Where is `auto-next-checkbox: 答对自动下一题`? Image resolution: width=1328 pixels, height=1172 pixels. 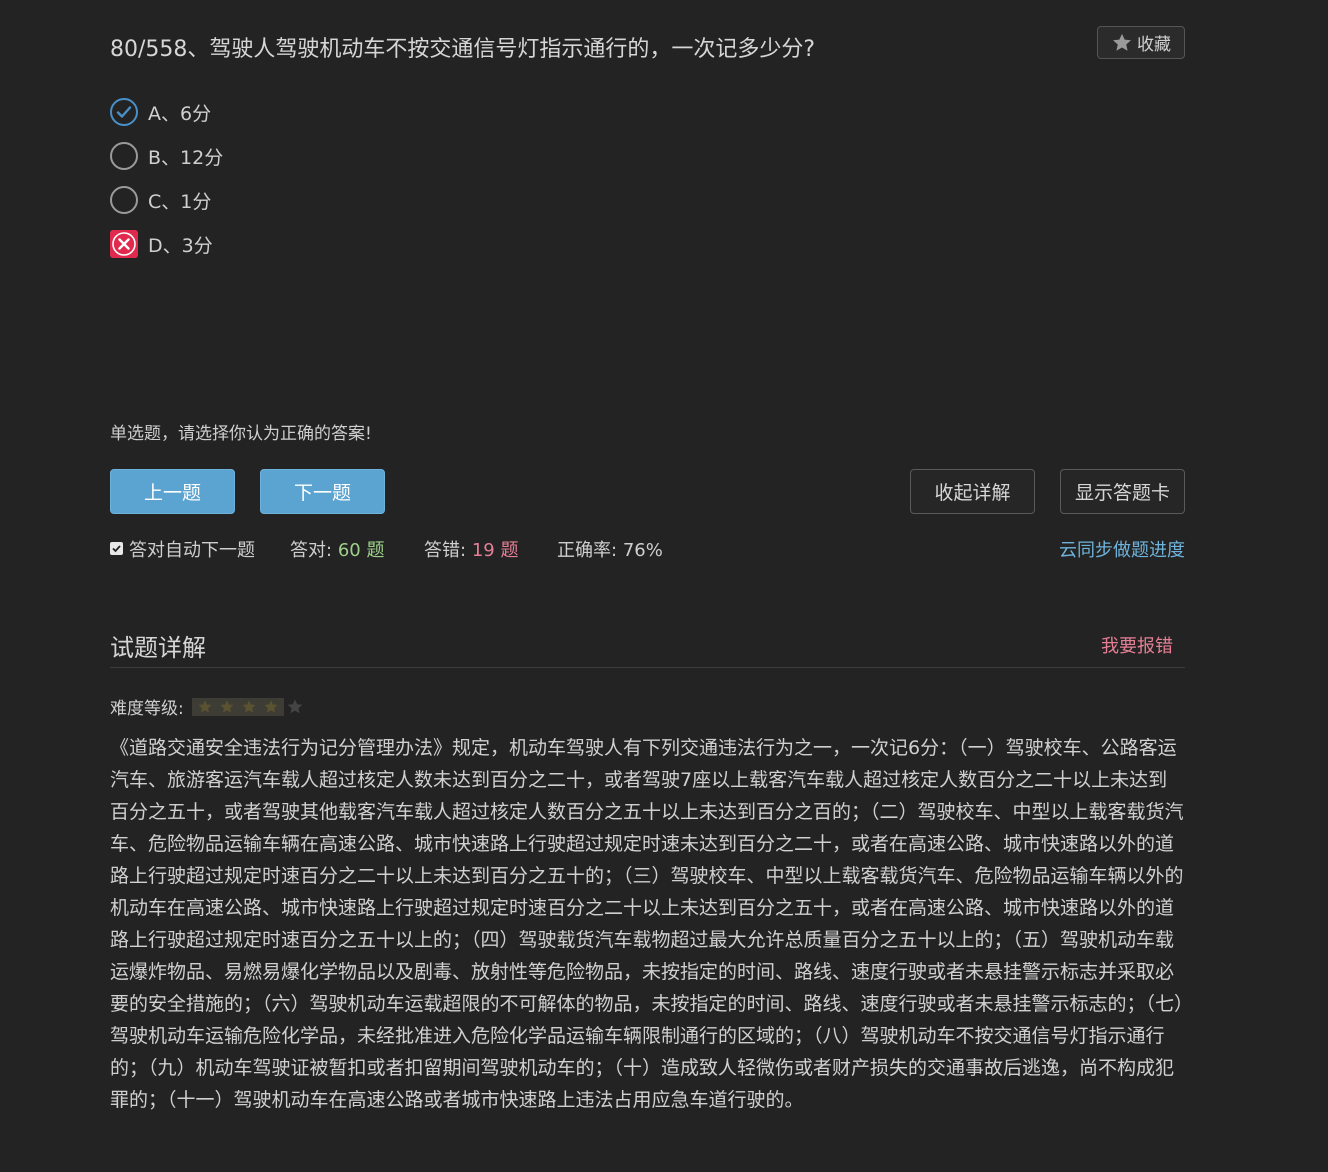
auto-next-checkbox: 答对自动下一题 is located at coordinates (182, 549).